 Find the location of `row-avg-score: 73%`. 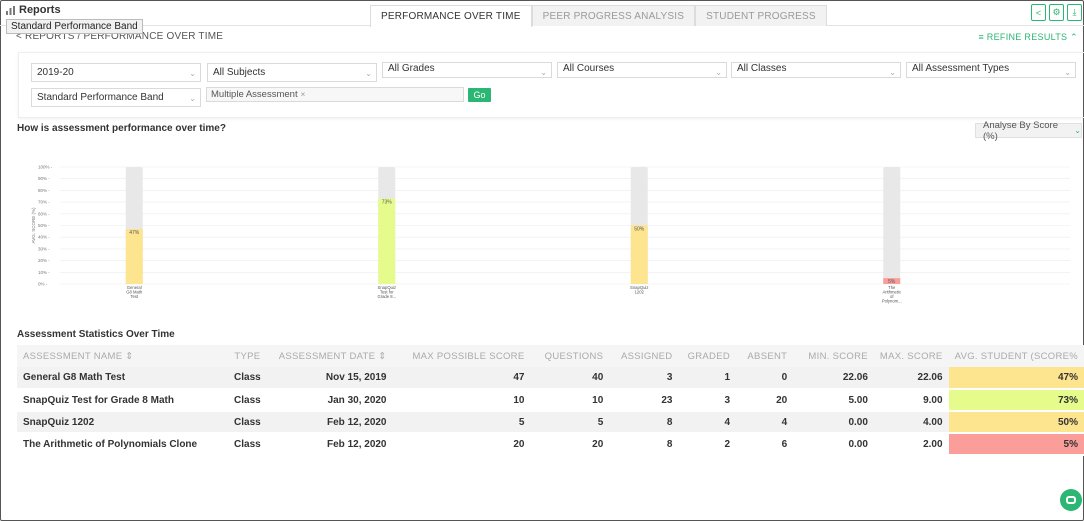

row-avg-score: 73% is located at coordinates (1016, 400).